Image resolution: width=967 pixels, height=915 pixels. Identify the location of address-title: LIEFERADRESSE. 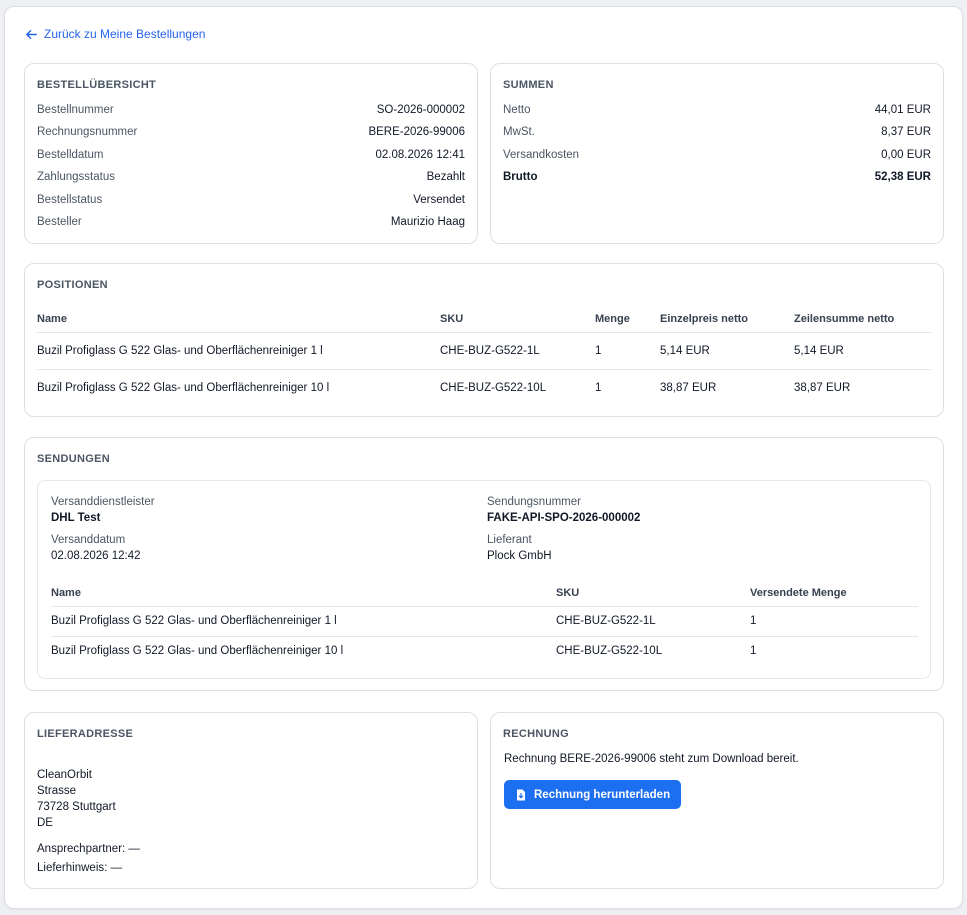
(85, 734).